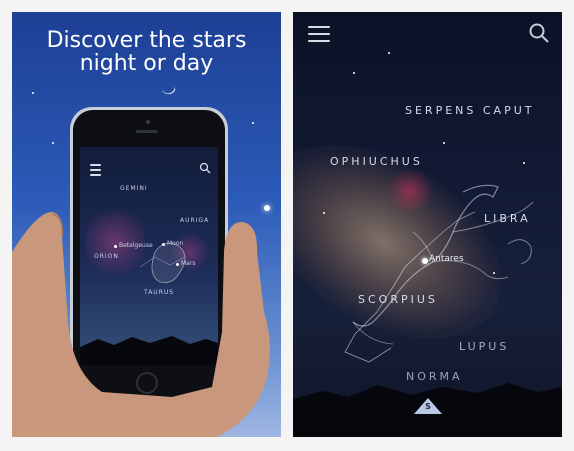 This screenshot has width=574, height=451. I want to click on star-antares-dot, so click(425, 261).